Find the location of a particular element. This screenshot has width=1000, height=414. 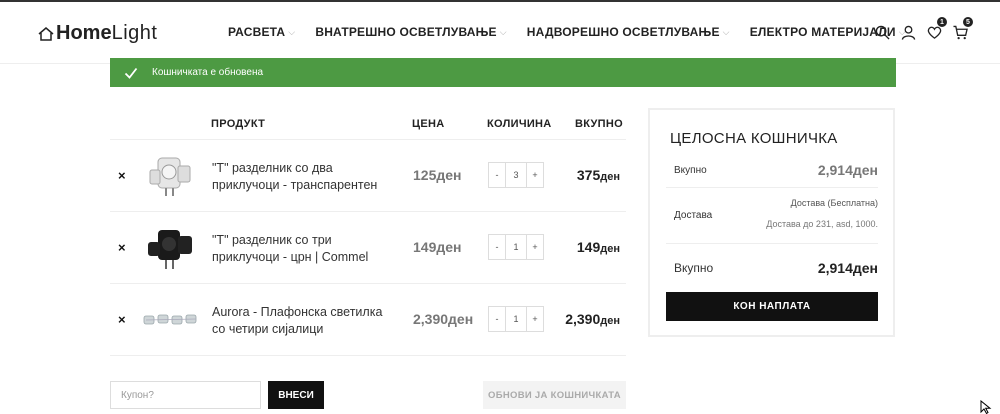

cart-icon: 5 is located at coordinates (961, 29).